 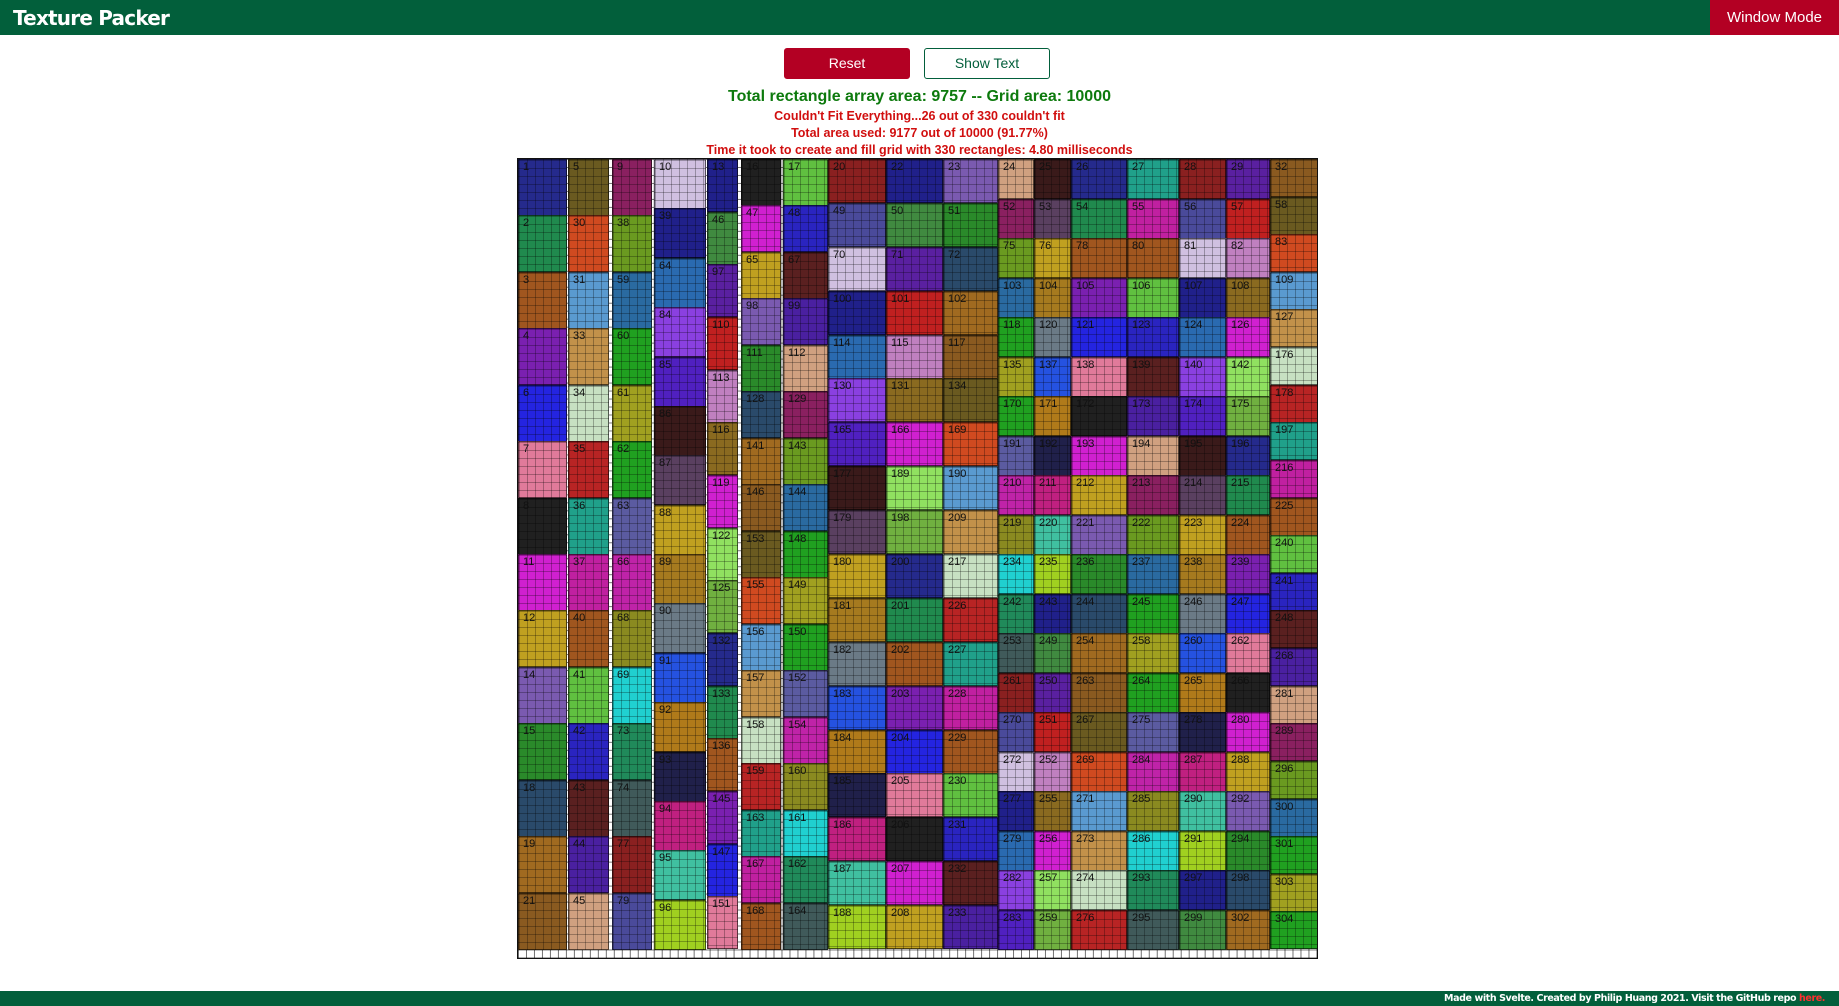 I want to click on packed-rect: 152, so click(x=805, y=694).